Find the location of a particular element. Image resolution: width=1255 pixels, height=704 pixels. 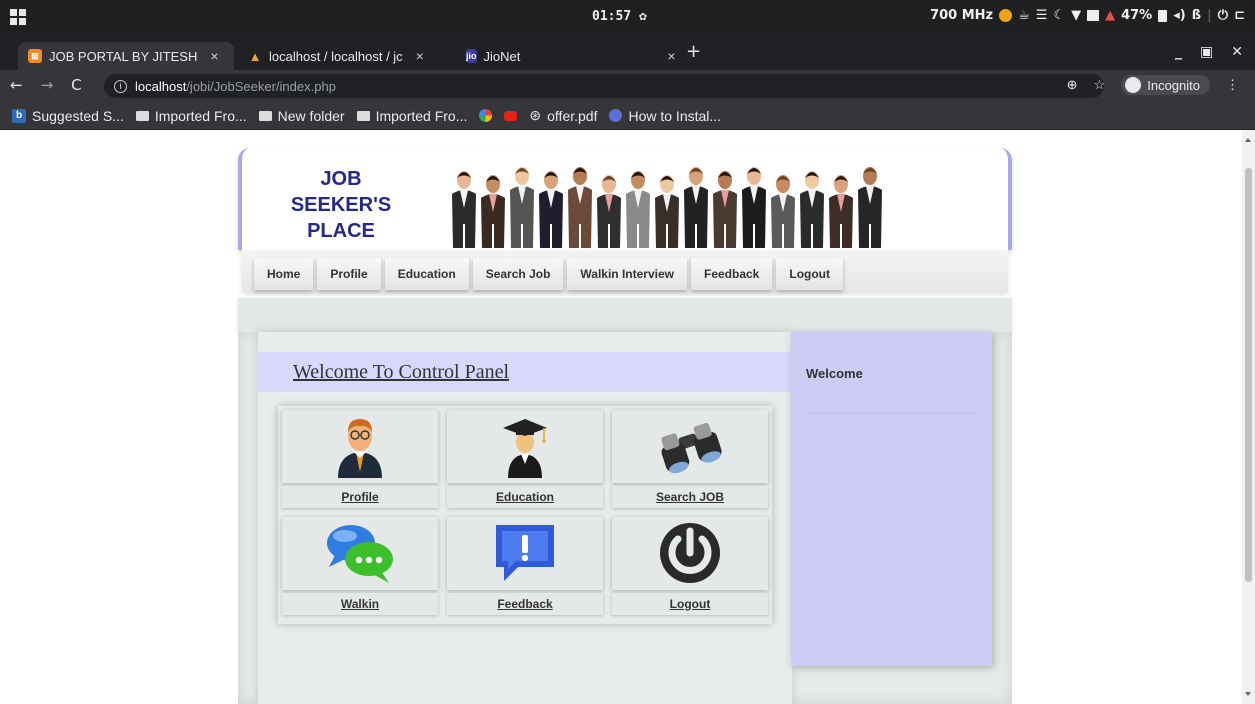

businessman-icon is located at coordinates (360, 448).